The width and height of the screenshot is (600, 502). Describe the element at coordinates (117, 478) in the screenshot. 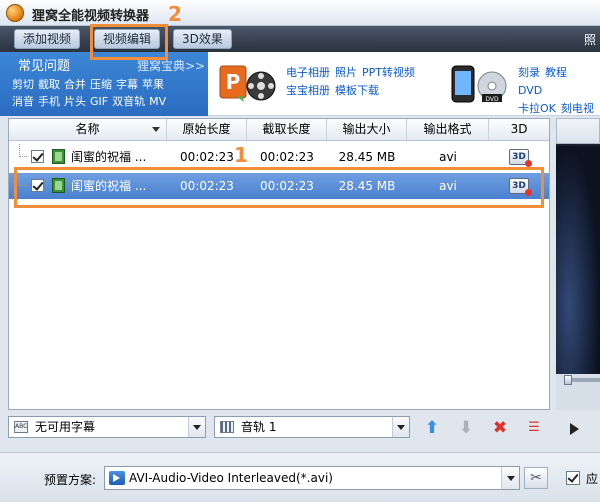

I see `video-format-icon` at that location.